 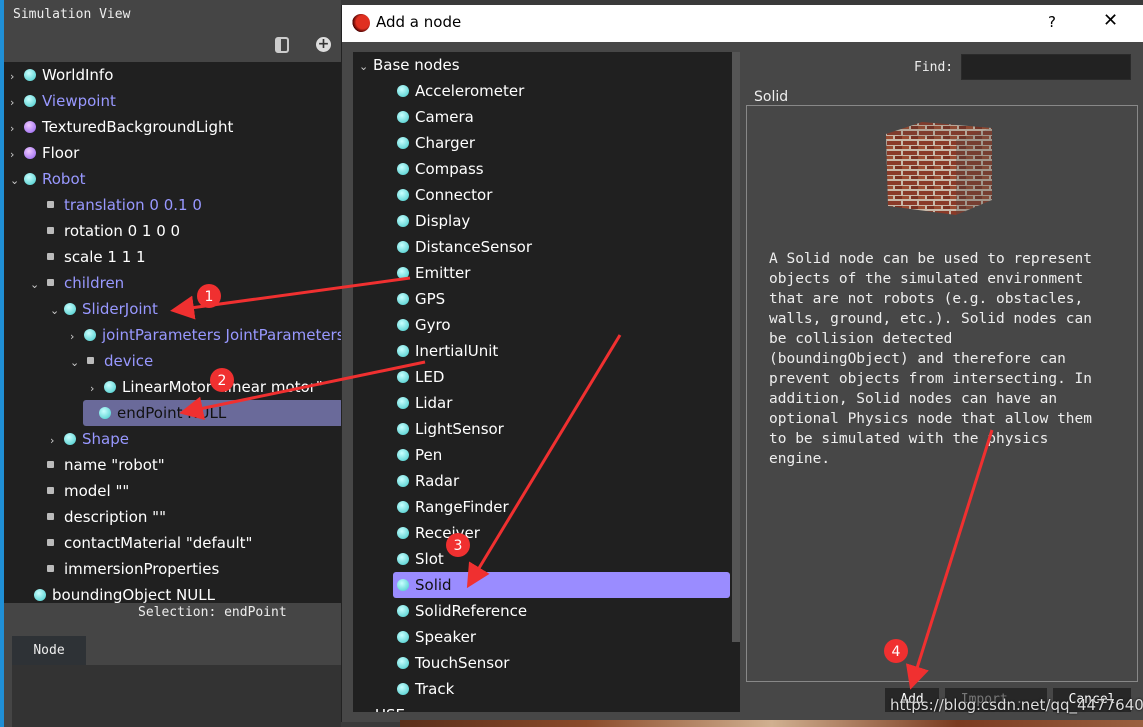 I want to click on badge-3: 3, so click(x=458, y=545).